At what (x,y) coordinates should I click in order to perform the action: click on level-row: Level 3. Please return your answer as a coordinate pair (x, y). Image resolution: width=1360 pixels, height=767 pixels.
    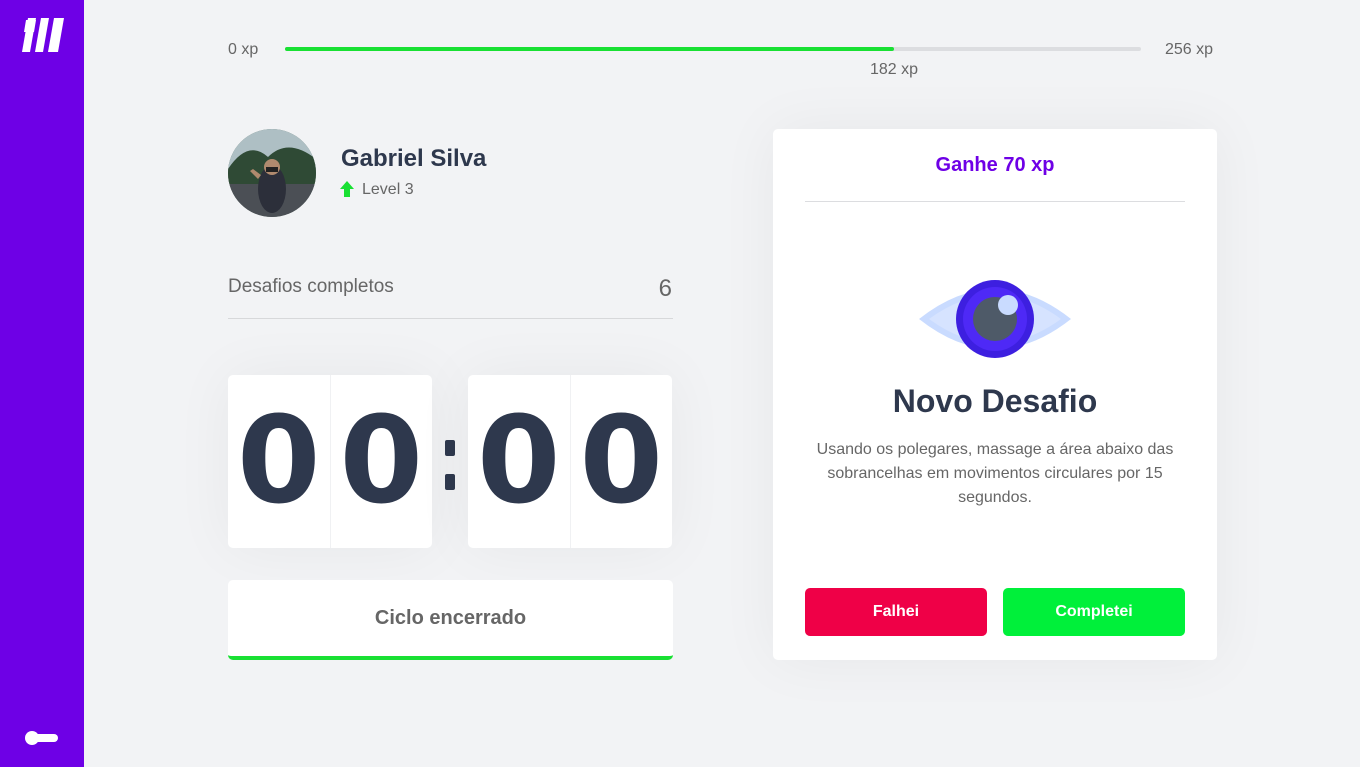
    Looking at the image, I should click on (377, 190).